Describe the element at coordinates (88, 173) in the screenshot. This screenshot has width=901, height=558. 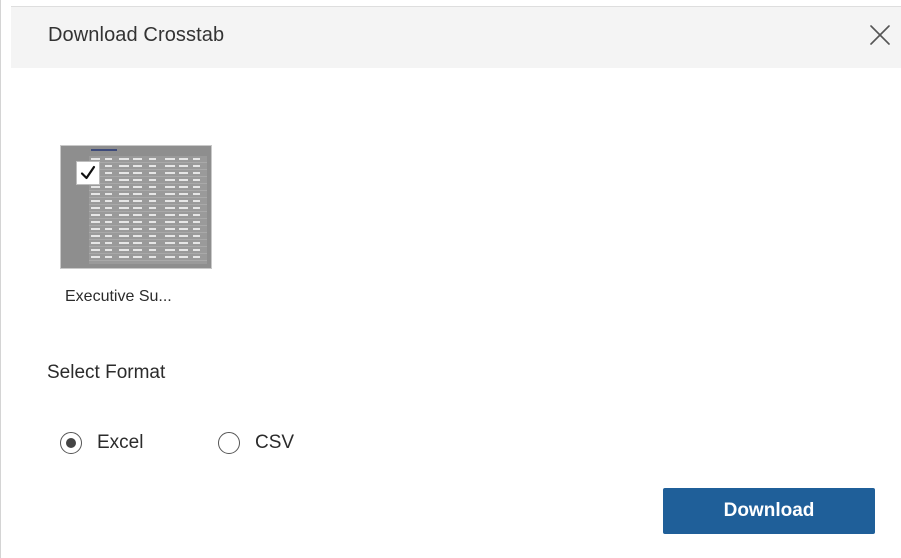
I see `sheet-checkbox` at that location.